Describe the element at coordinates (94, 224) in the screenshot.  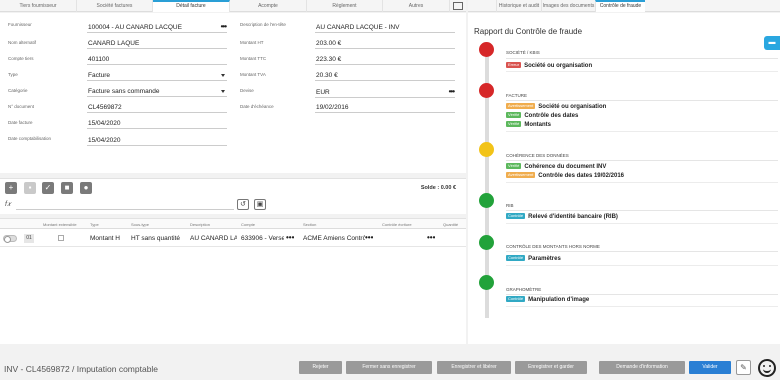
I see `col-type: Type` at that location.